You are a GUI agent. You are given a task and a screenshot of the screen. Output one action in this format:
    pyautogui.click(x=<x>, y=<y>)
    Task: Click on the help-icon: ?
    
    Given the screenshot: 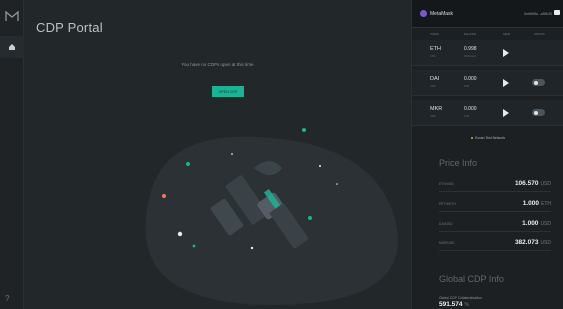 What is the action you would take?
    pyautogui.click(x=7, y=298)
    